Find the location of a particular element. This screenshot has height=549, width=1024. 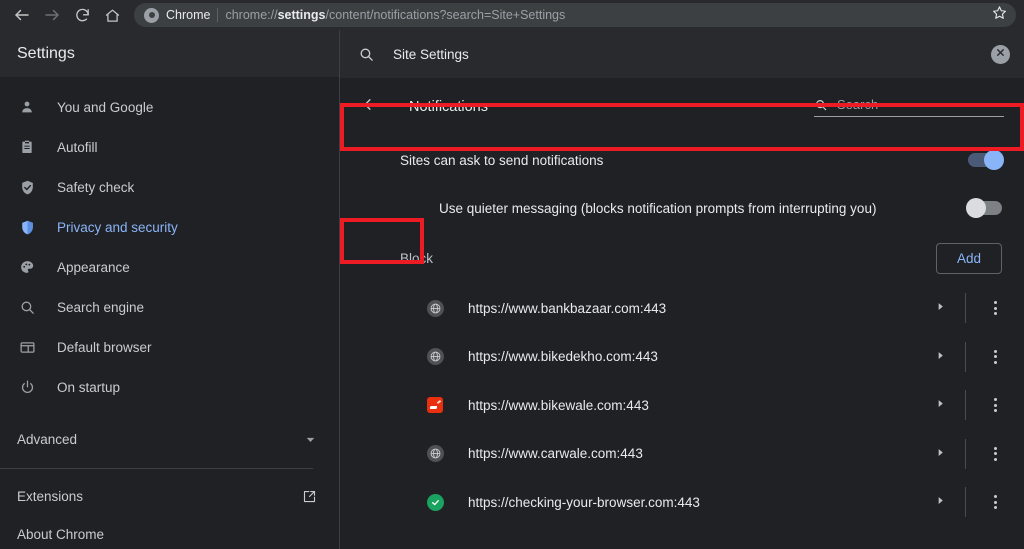

shield-check-icon is located at coordinates (27, 187).